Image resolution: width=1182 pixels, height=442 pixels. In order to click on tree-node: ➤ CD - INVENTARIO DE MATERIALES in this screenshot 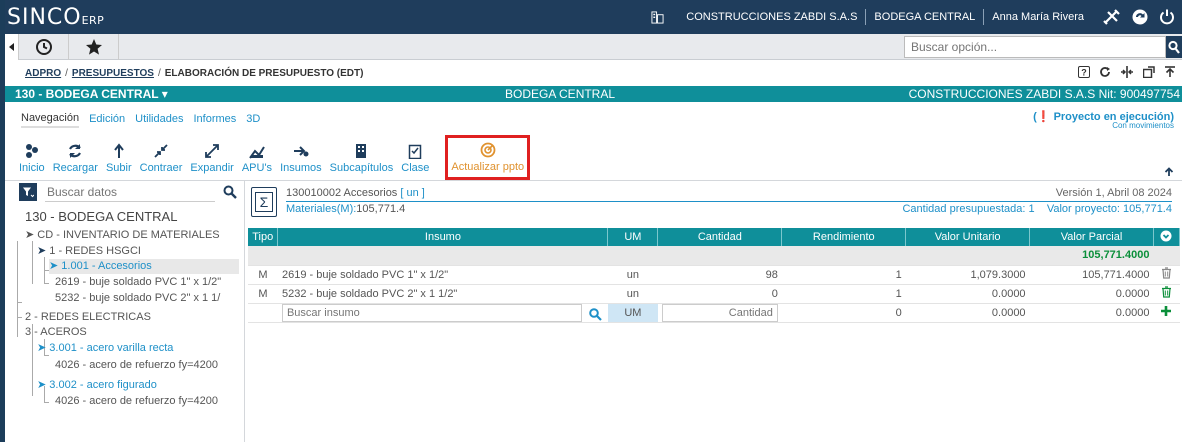, I will do `click(122, 235)`.